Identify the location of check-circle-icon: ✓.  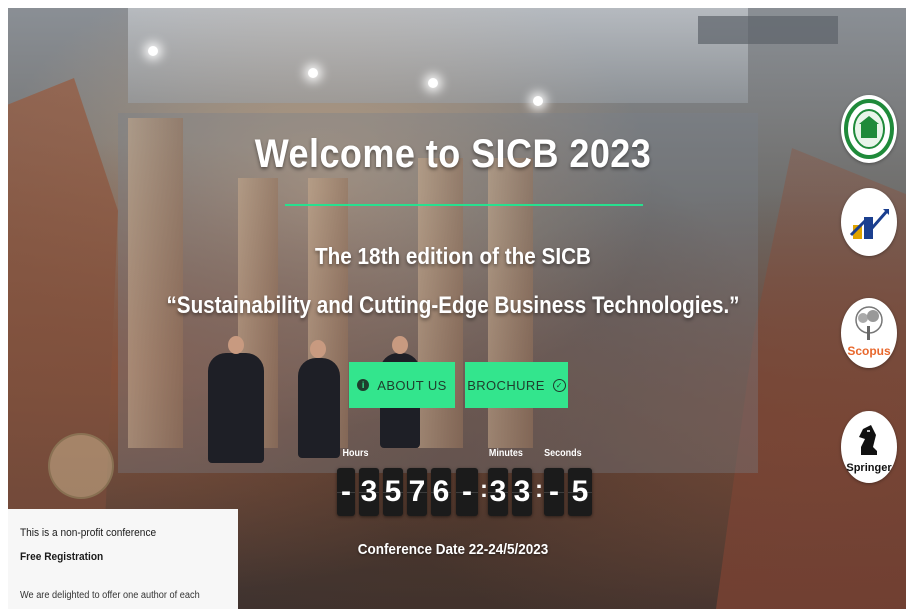
(559, 385).